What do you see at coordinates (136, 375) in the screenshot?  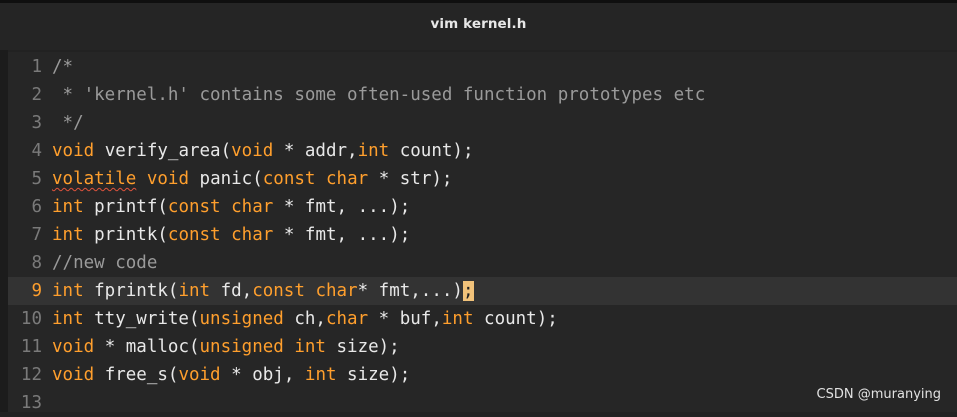 I see `code-token: free_s(` at bounding box center [136, 375].